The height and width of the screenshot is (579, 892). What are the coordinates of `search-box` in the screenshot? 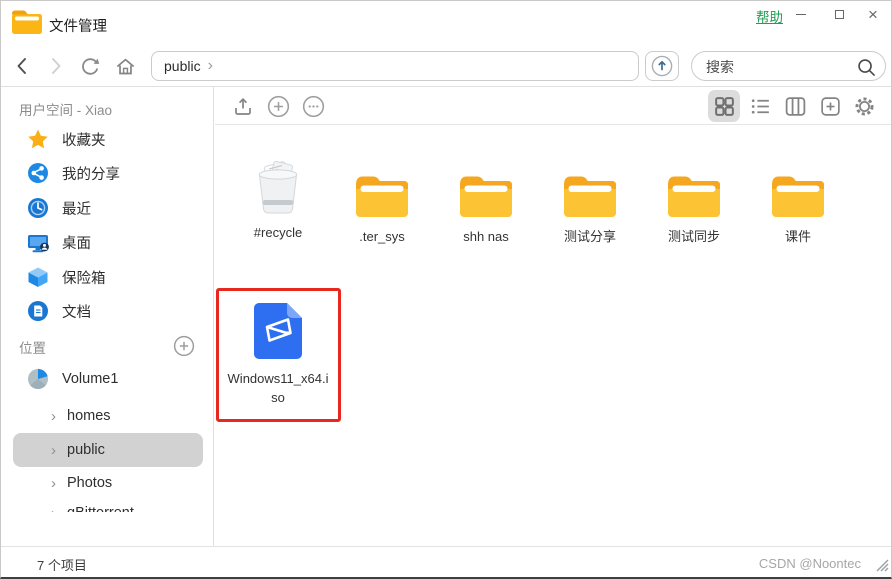 It's located at (788, 66).